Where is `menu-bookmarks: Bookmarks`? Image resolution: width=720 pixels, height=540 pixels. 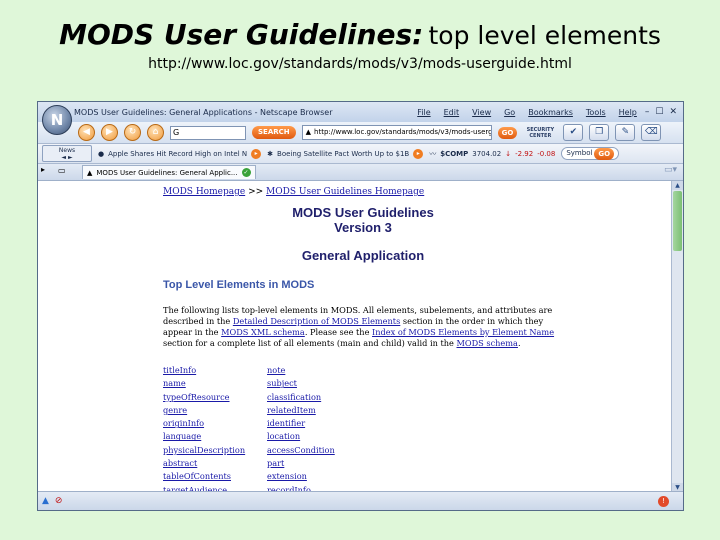 menu-bookmarks: Bookmarks is located at coordinates (550, 112).